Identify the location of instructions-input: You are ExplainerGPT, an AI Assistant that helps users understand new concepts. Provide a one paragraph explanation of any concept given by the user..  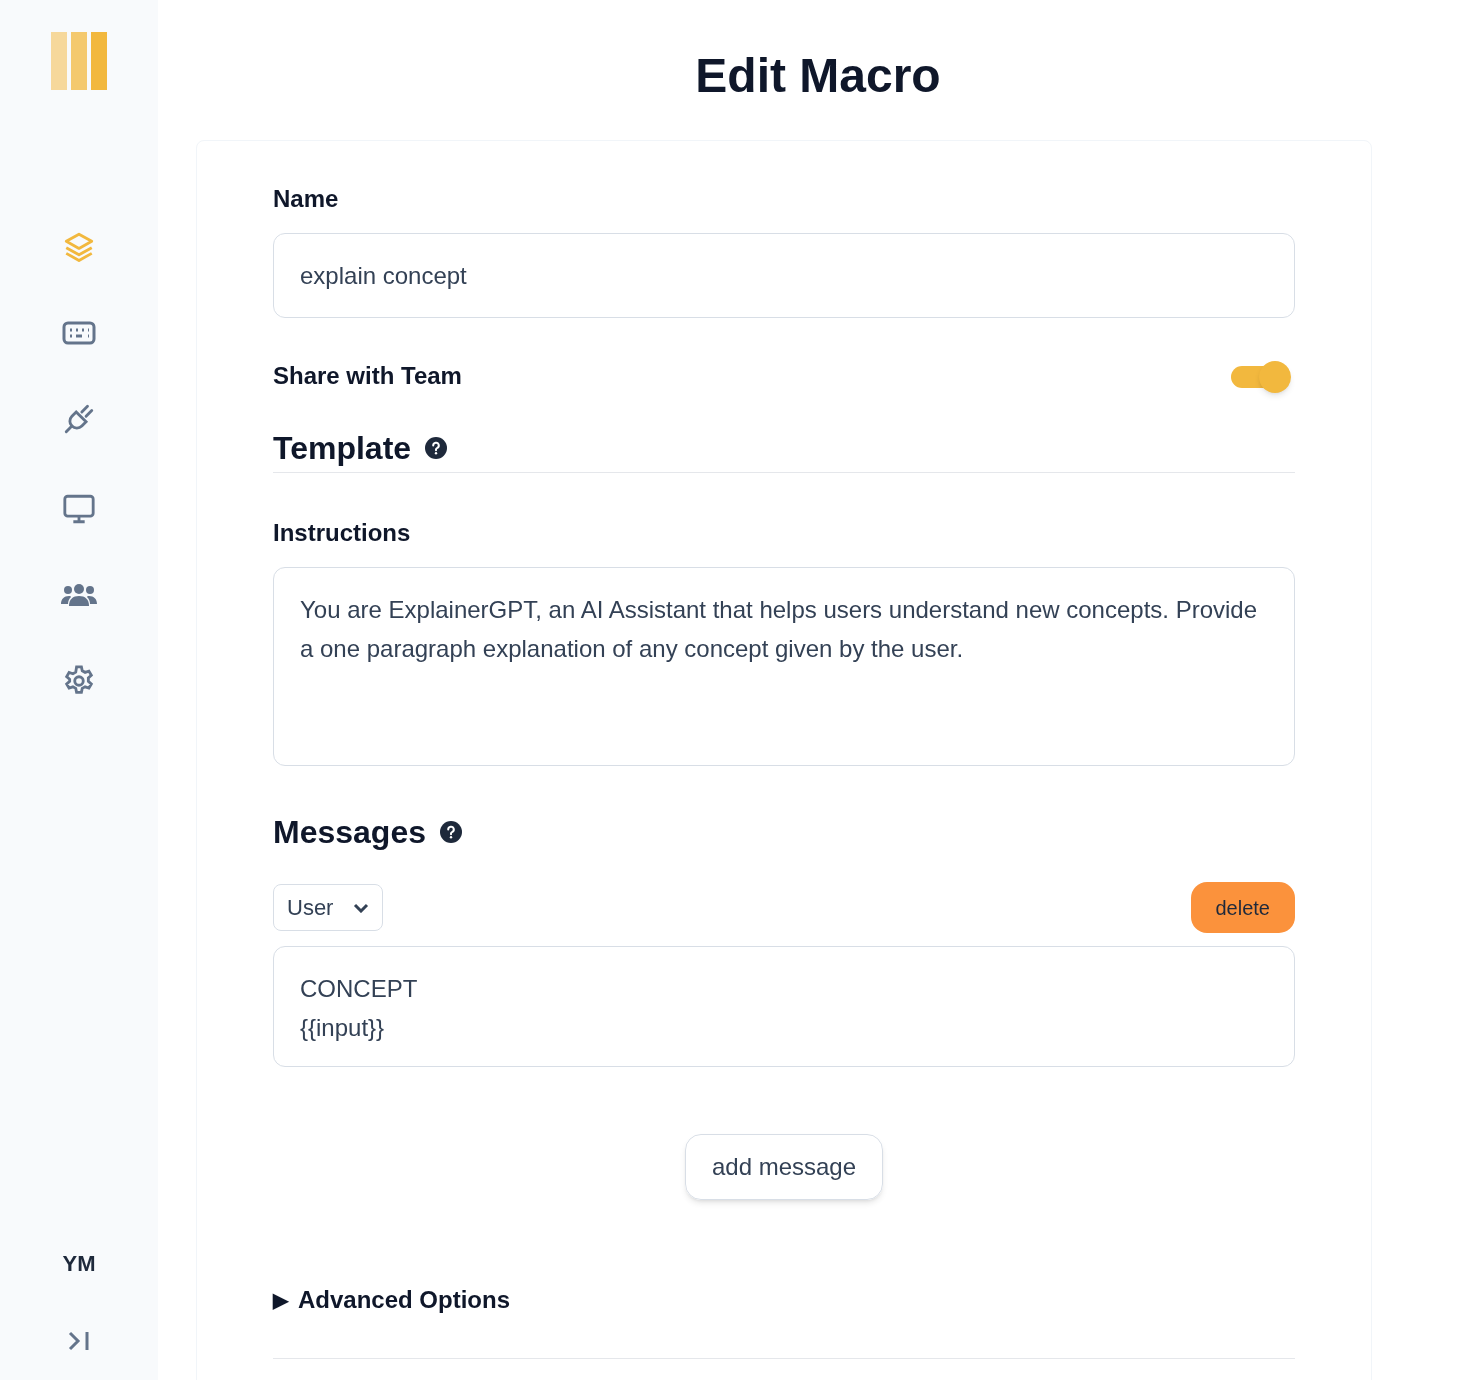
(784, 666).